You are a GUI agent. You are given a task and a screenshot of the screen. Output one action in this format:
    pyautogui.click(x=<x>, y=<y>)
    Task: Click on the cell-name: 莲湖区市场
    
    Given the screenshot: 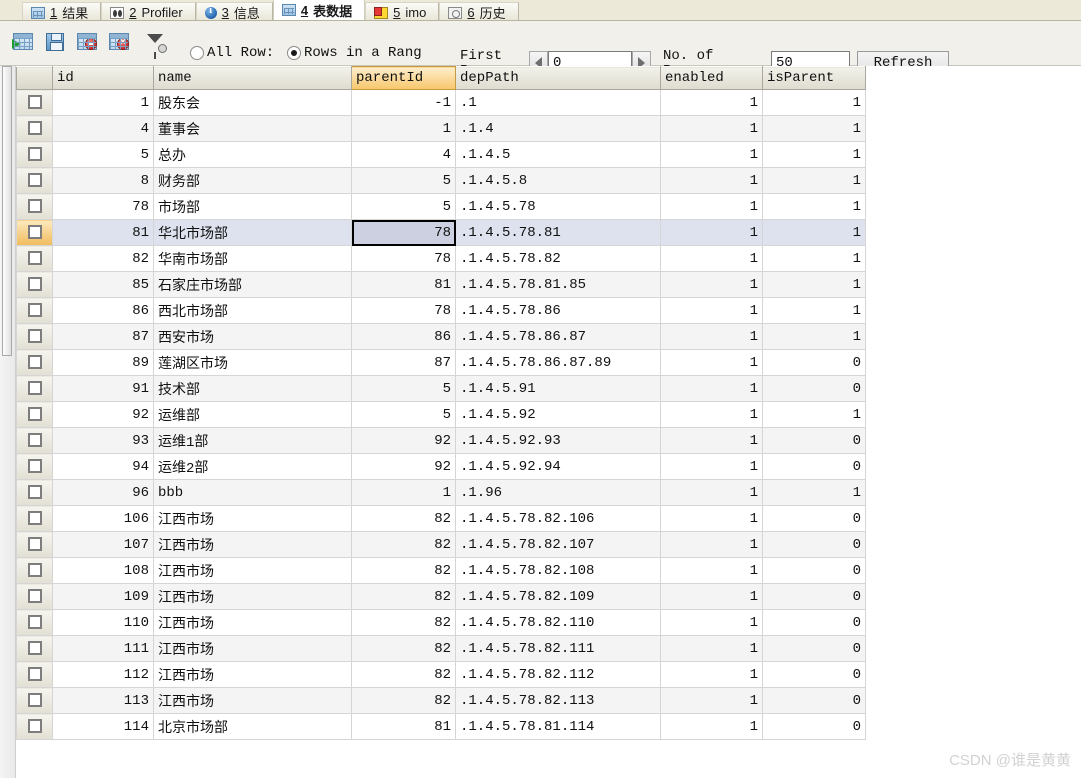 What is the action you would take?
    pyautogui.click(x=252, y=362)
    